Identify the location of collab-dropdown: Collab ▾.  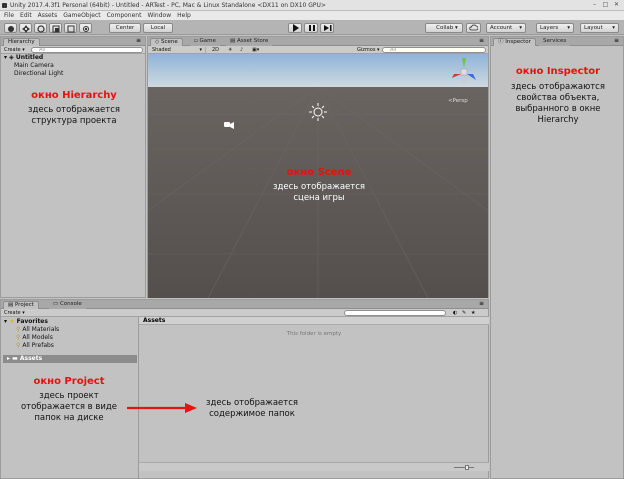
(444, 28).